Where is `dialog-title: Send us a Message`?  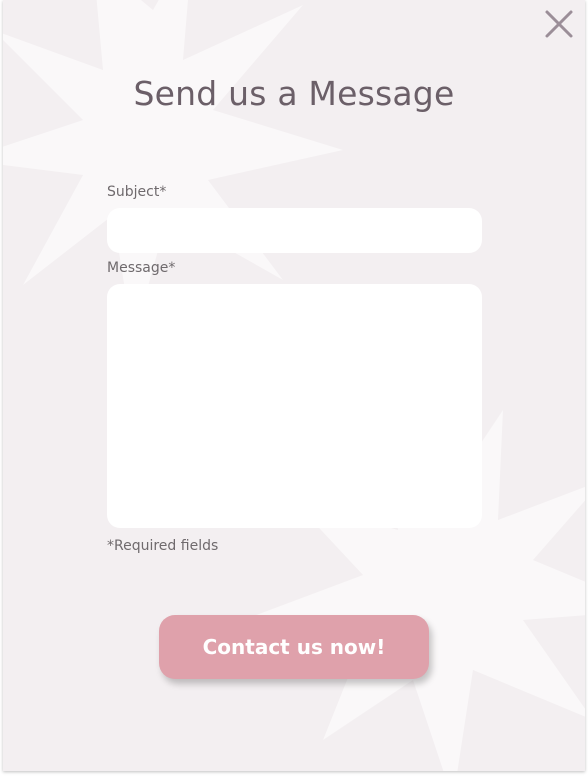
dialog-title: Send us a Message is located at coordinates (294, 93).